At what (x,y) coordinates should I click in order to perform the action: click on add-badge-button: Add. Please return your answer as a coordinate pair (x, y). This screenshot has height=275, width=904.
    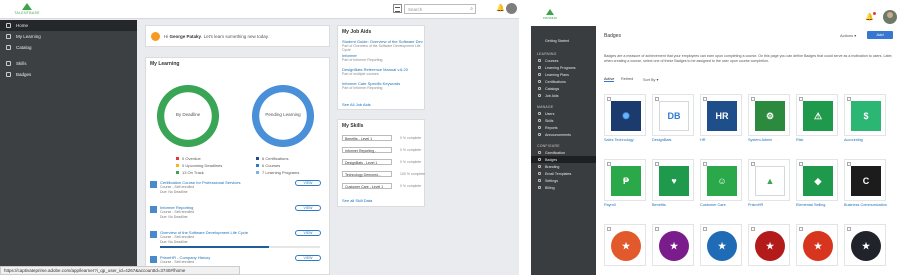
    Looking at the image, I should click on (880, 35).